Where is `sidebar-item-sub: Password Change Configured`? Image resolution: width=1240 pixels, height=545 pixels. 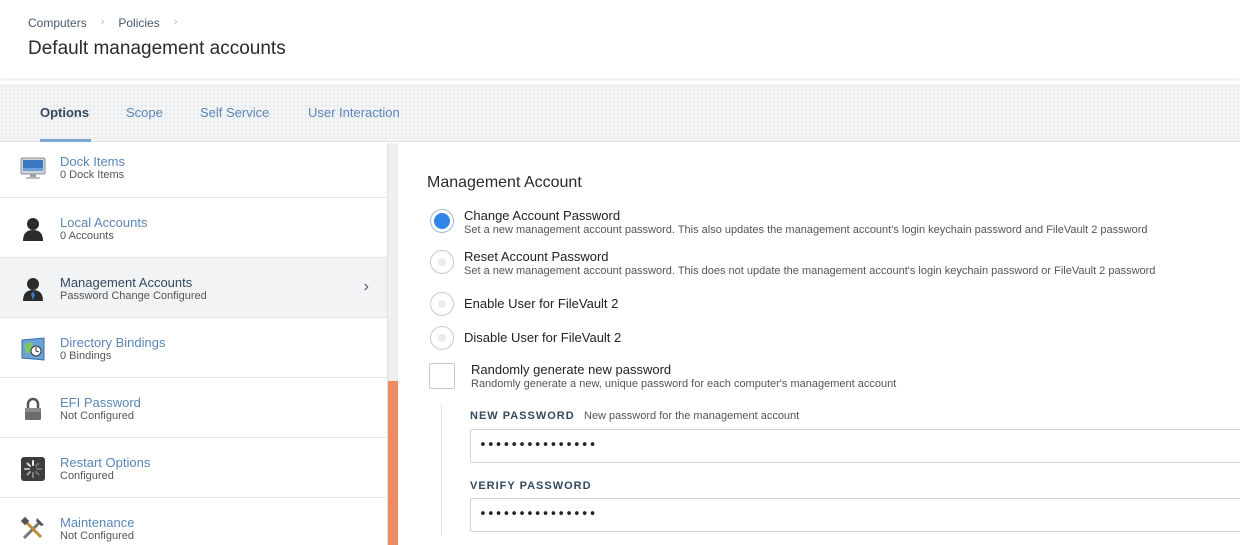
sidebar-item-sub: Password Change Configured is located at coordinates (133, 296).